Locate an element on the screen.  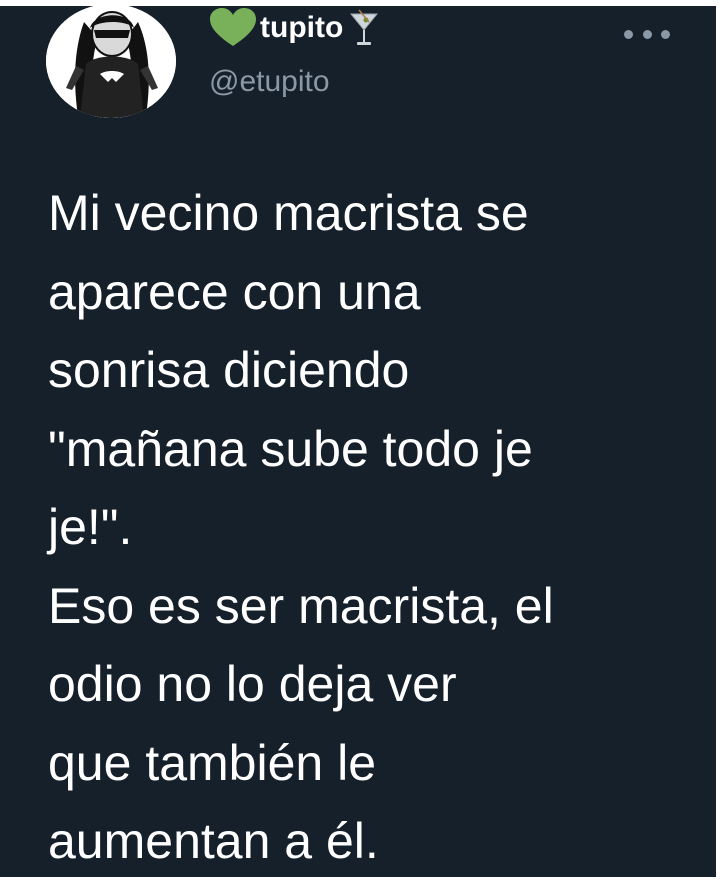
tweet-text-line: Mi vecino macrista se is located at coordinates (288, 213).